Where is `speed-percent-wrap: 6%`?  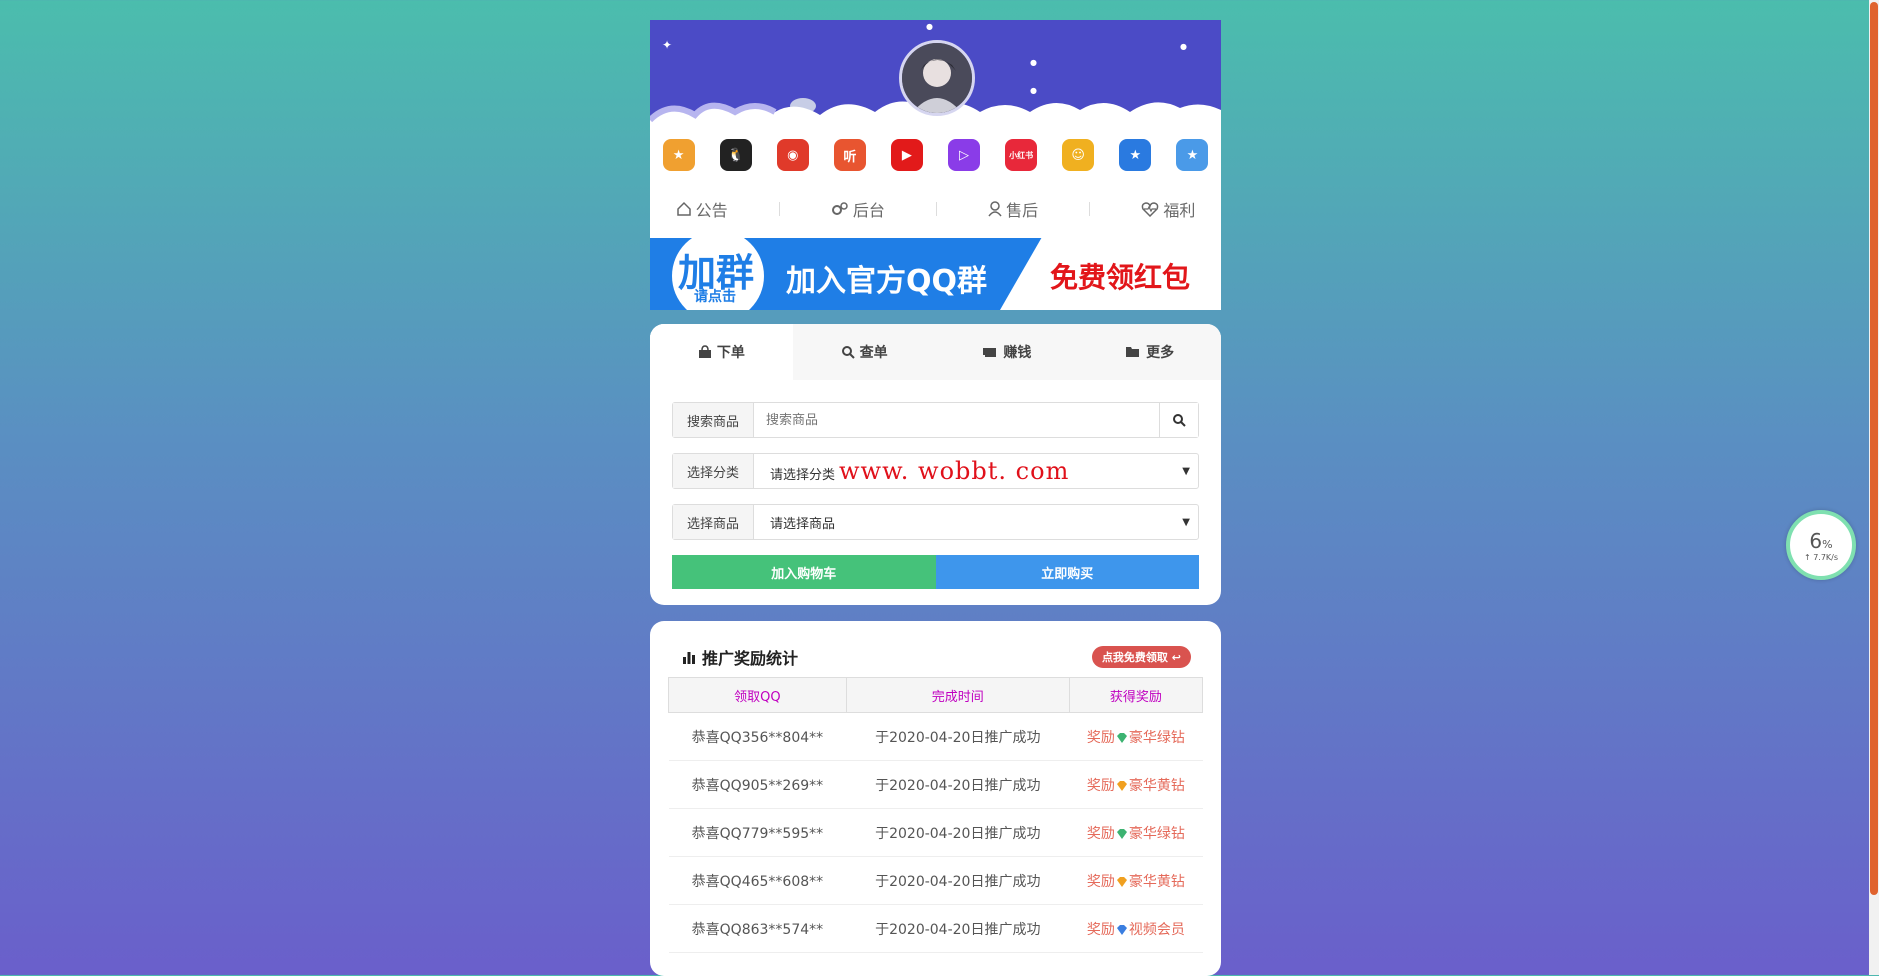
speed-percent-wrap: 6% is located at coordinates (1820, 541).